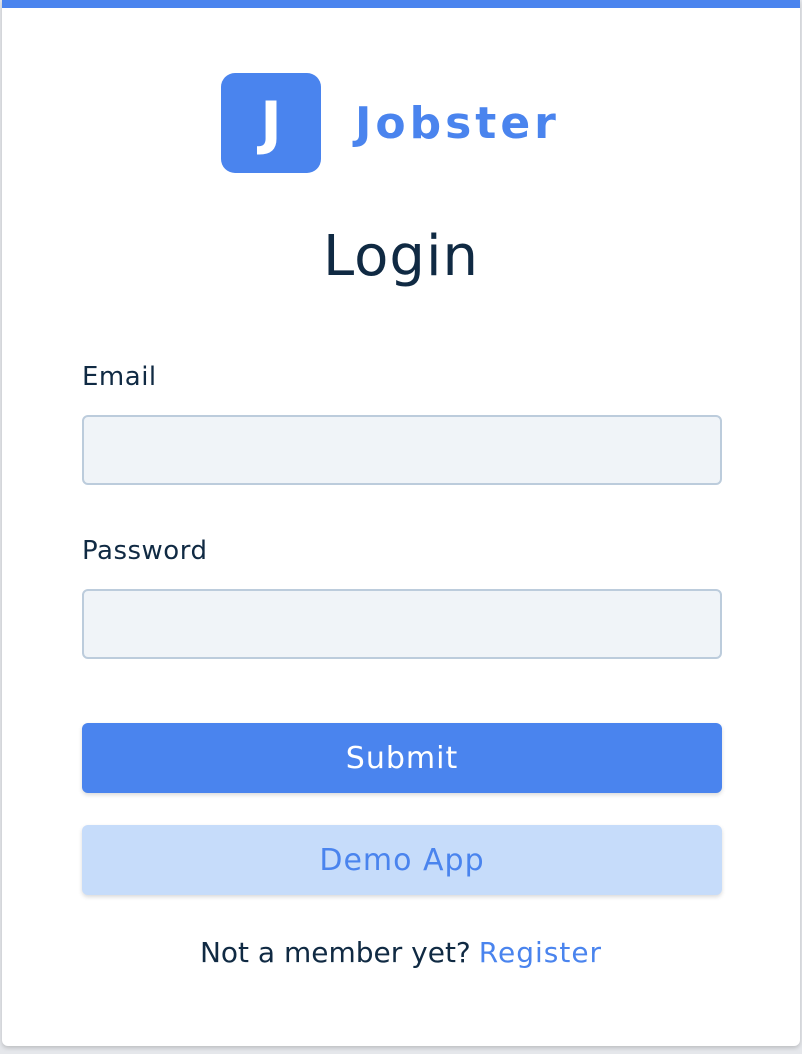 Image resolution: width=802 pixels, height=1054 pixels. What do you see at coordinates (119, 377) in the screenshot?
I see `email-label: Email` at bounding box center [119, 377].